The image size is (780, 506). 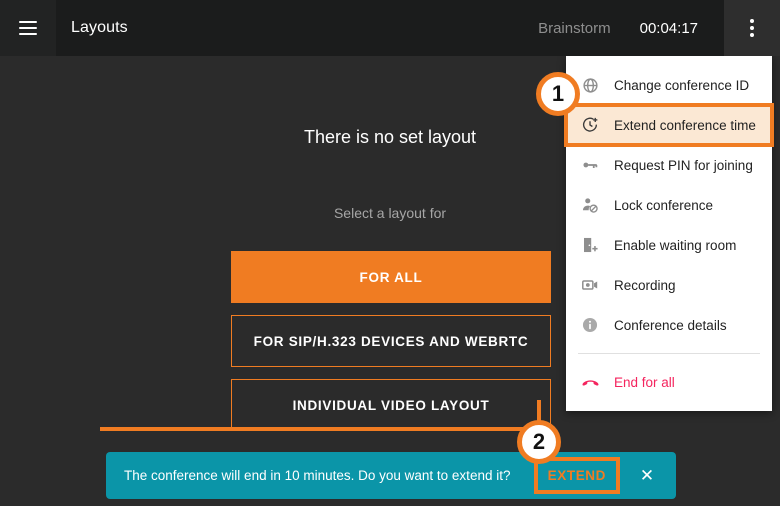 What do you see at coordinates (644, 382) in the screenshot?
I see `menu-item-label: End for all` at bounding box center [644, 382].